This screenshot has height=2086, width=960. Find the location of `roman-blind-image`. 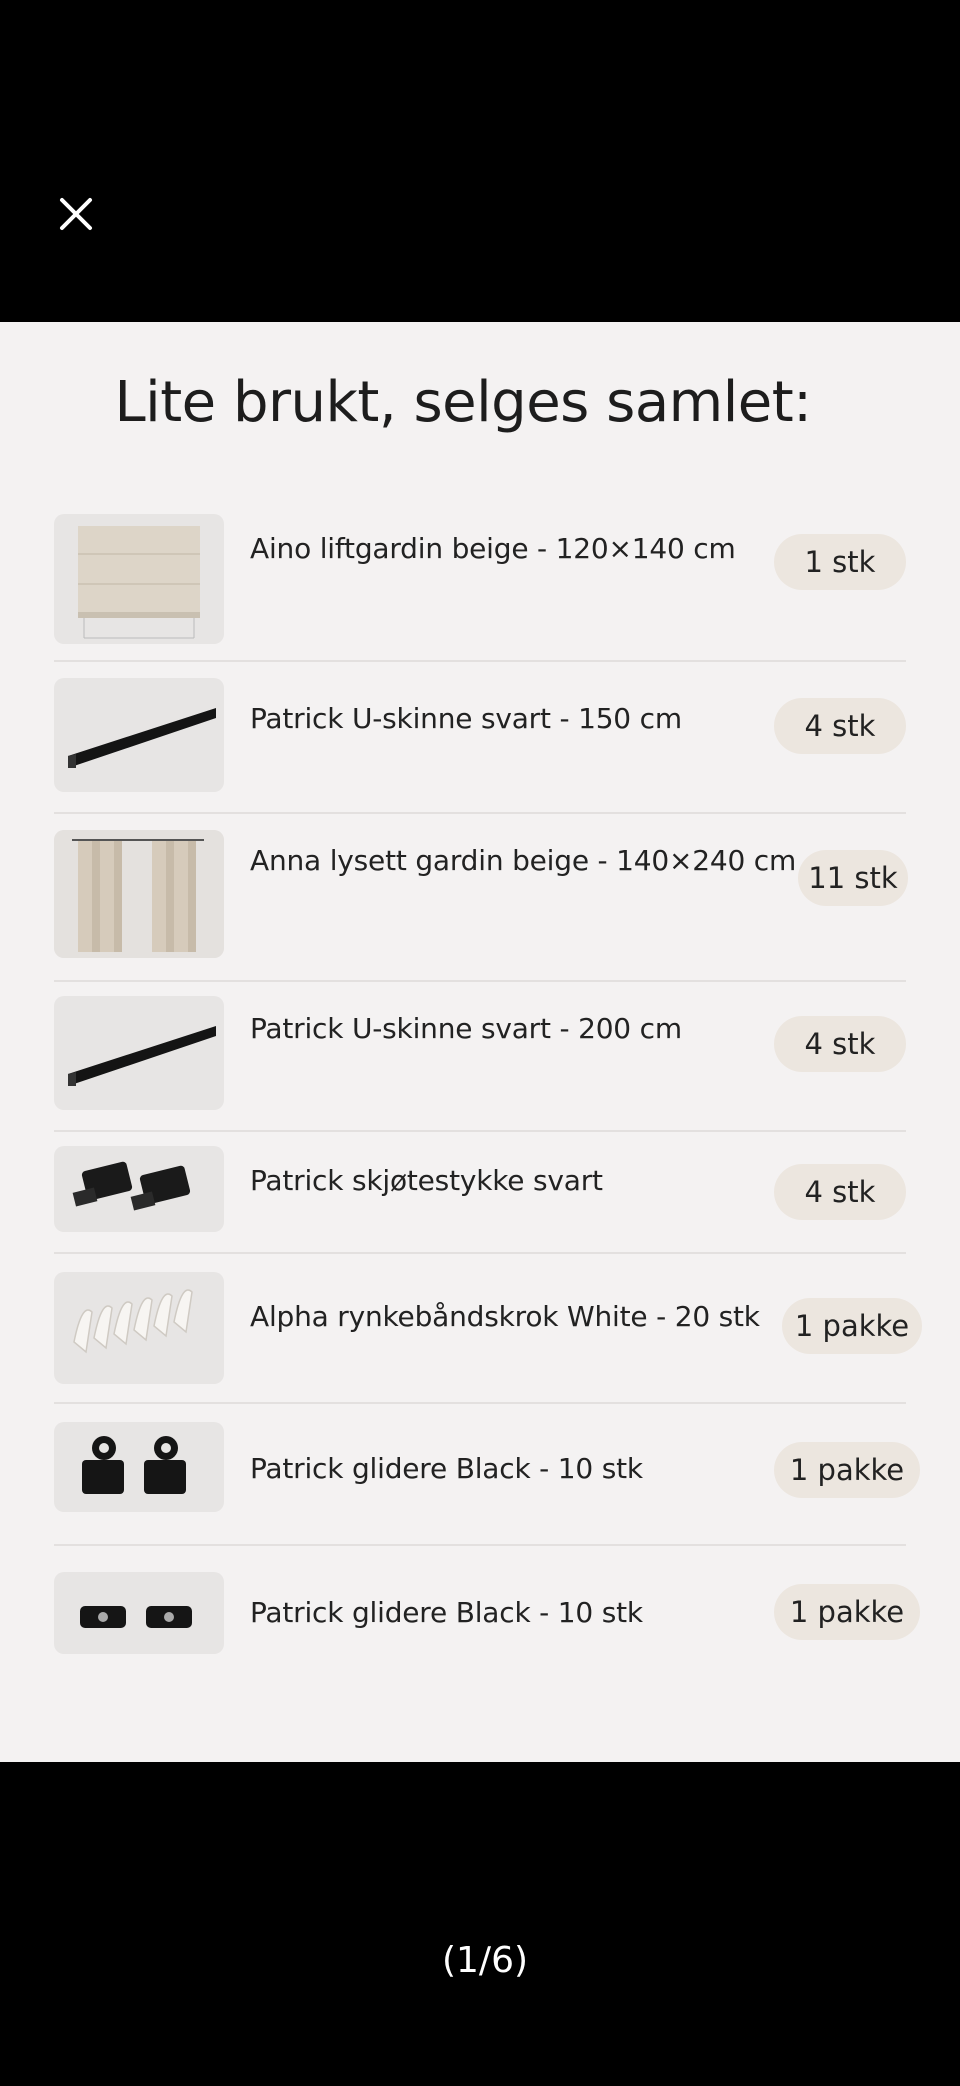

roman-blind-image is located at coordinates (139, 579).